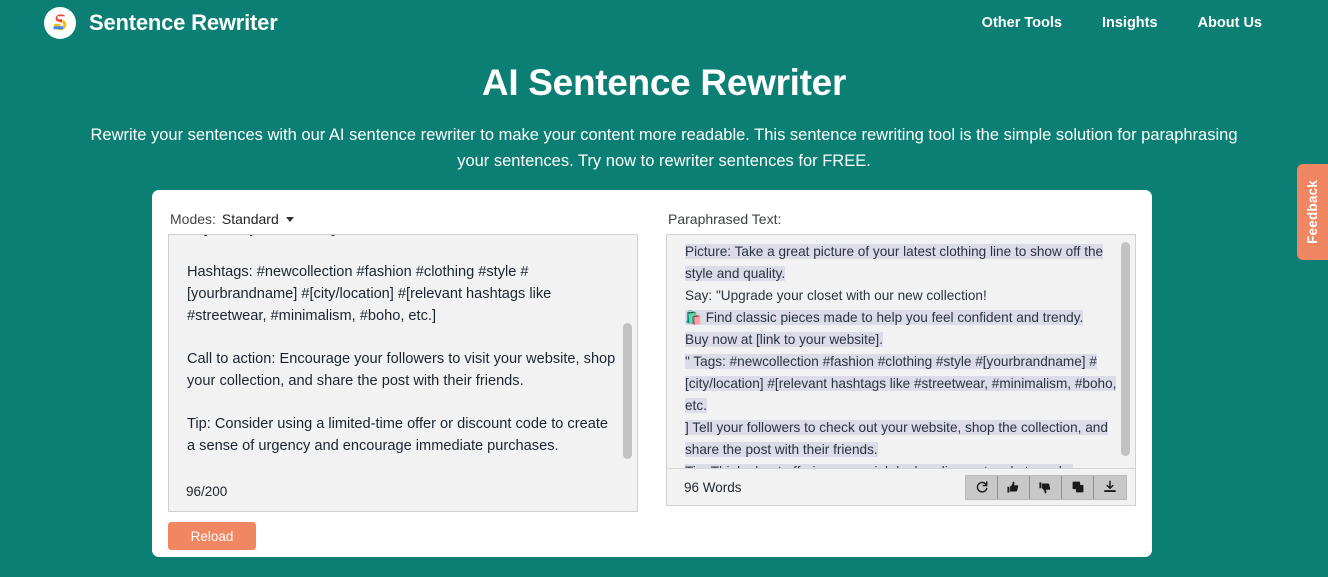  I want to click on feedback-tab: Feedback, so click(1312, 212).